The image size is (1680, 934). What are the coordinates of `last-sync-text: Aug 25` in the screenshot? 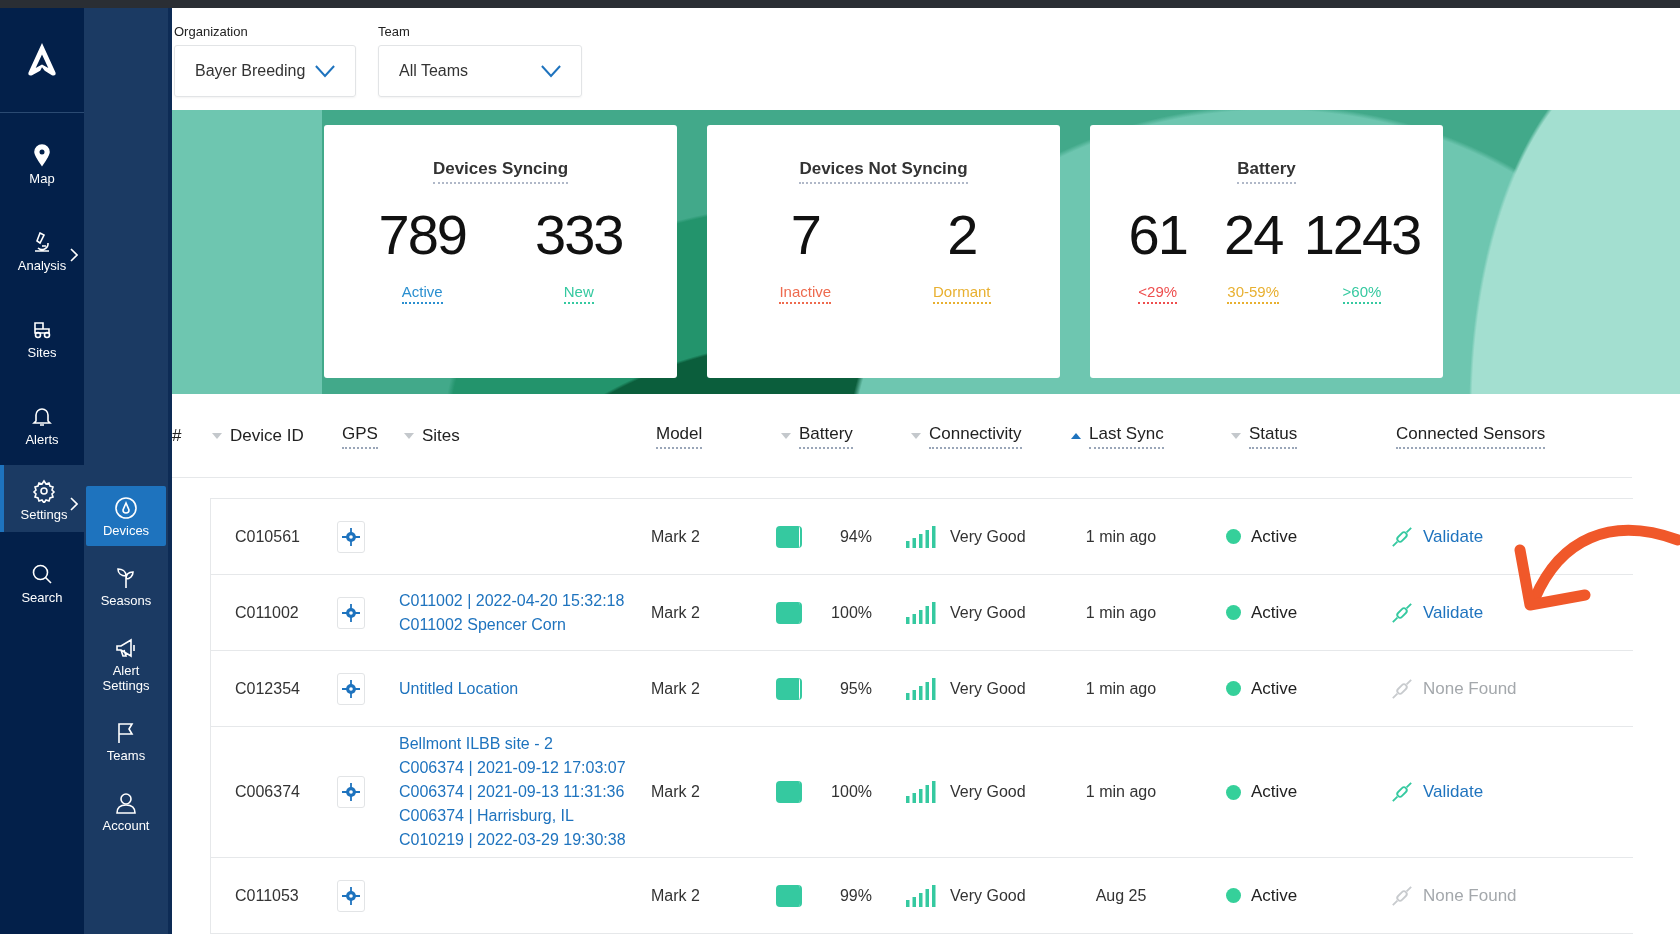 It's located at (1121, 895).